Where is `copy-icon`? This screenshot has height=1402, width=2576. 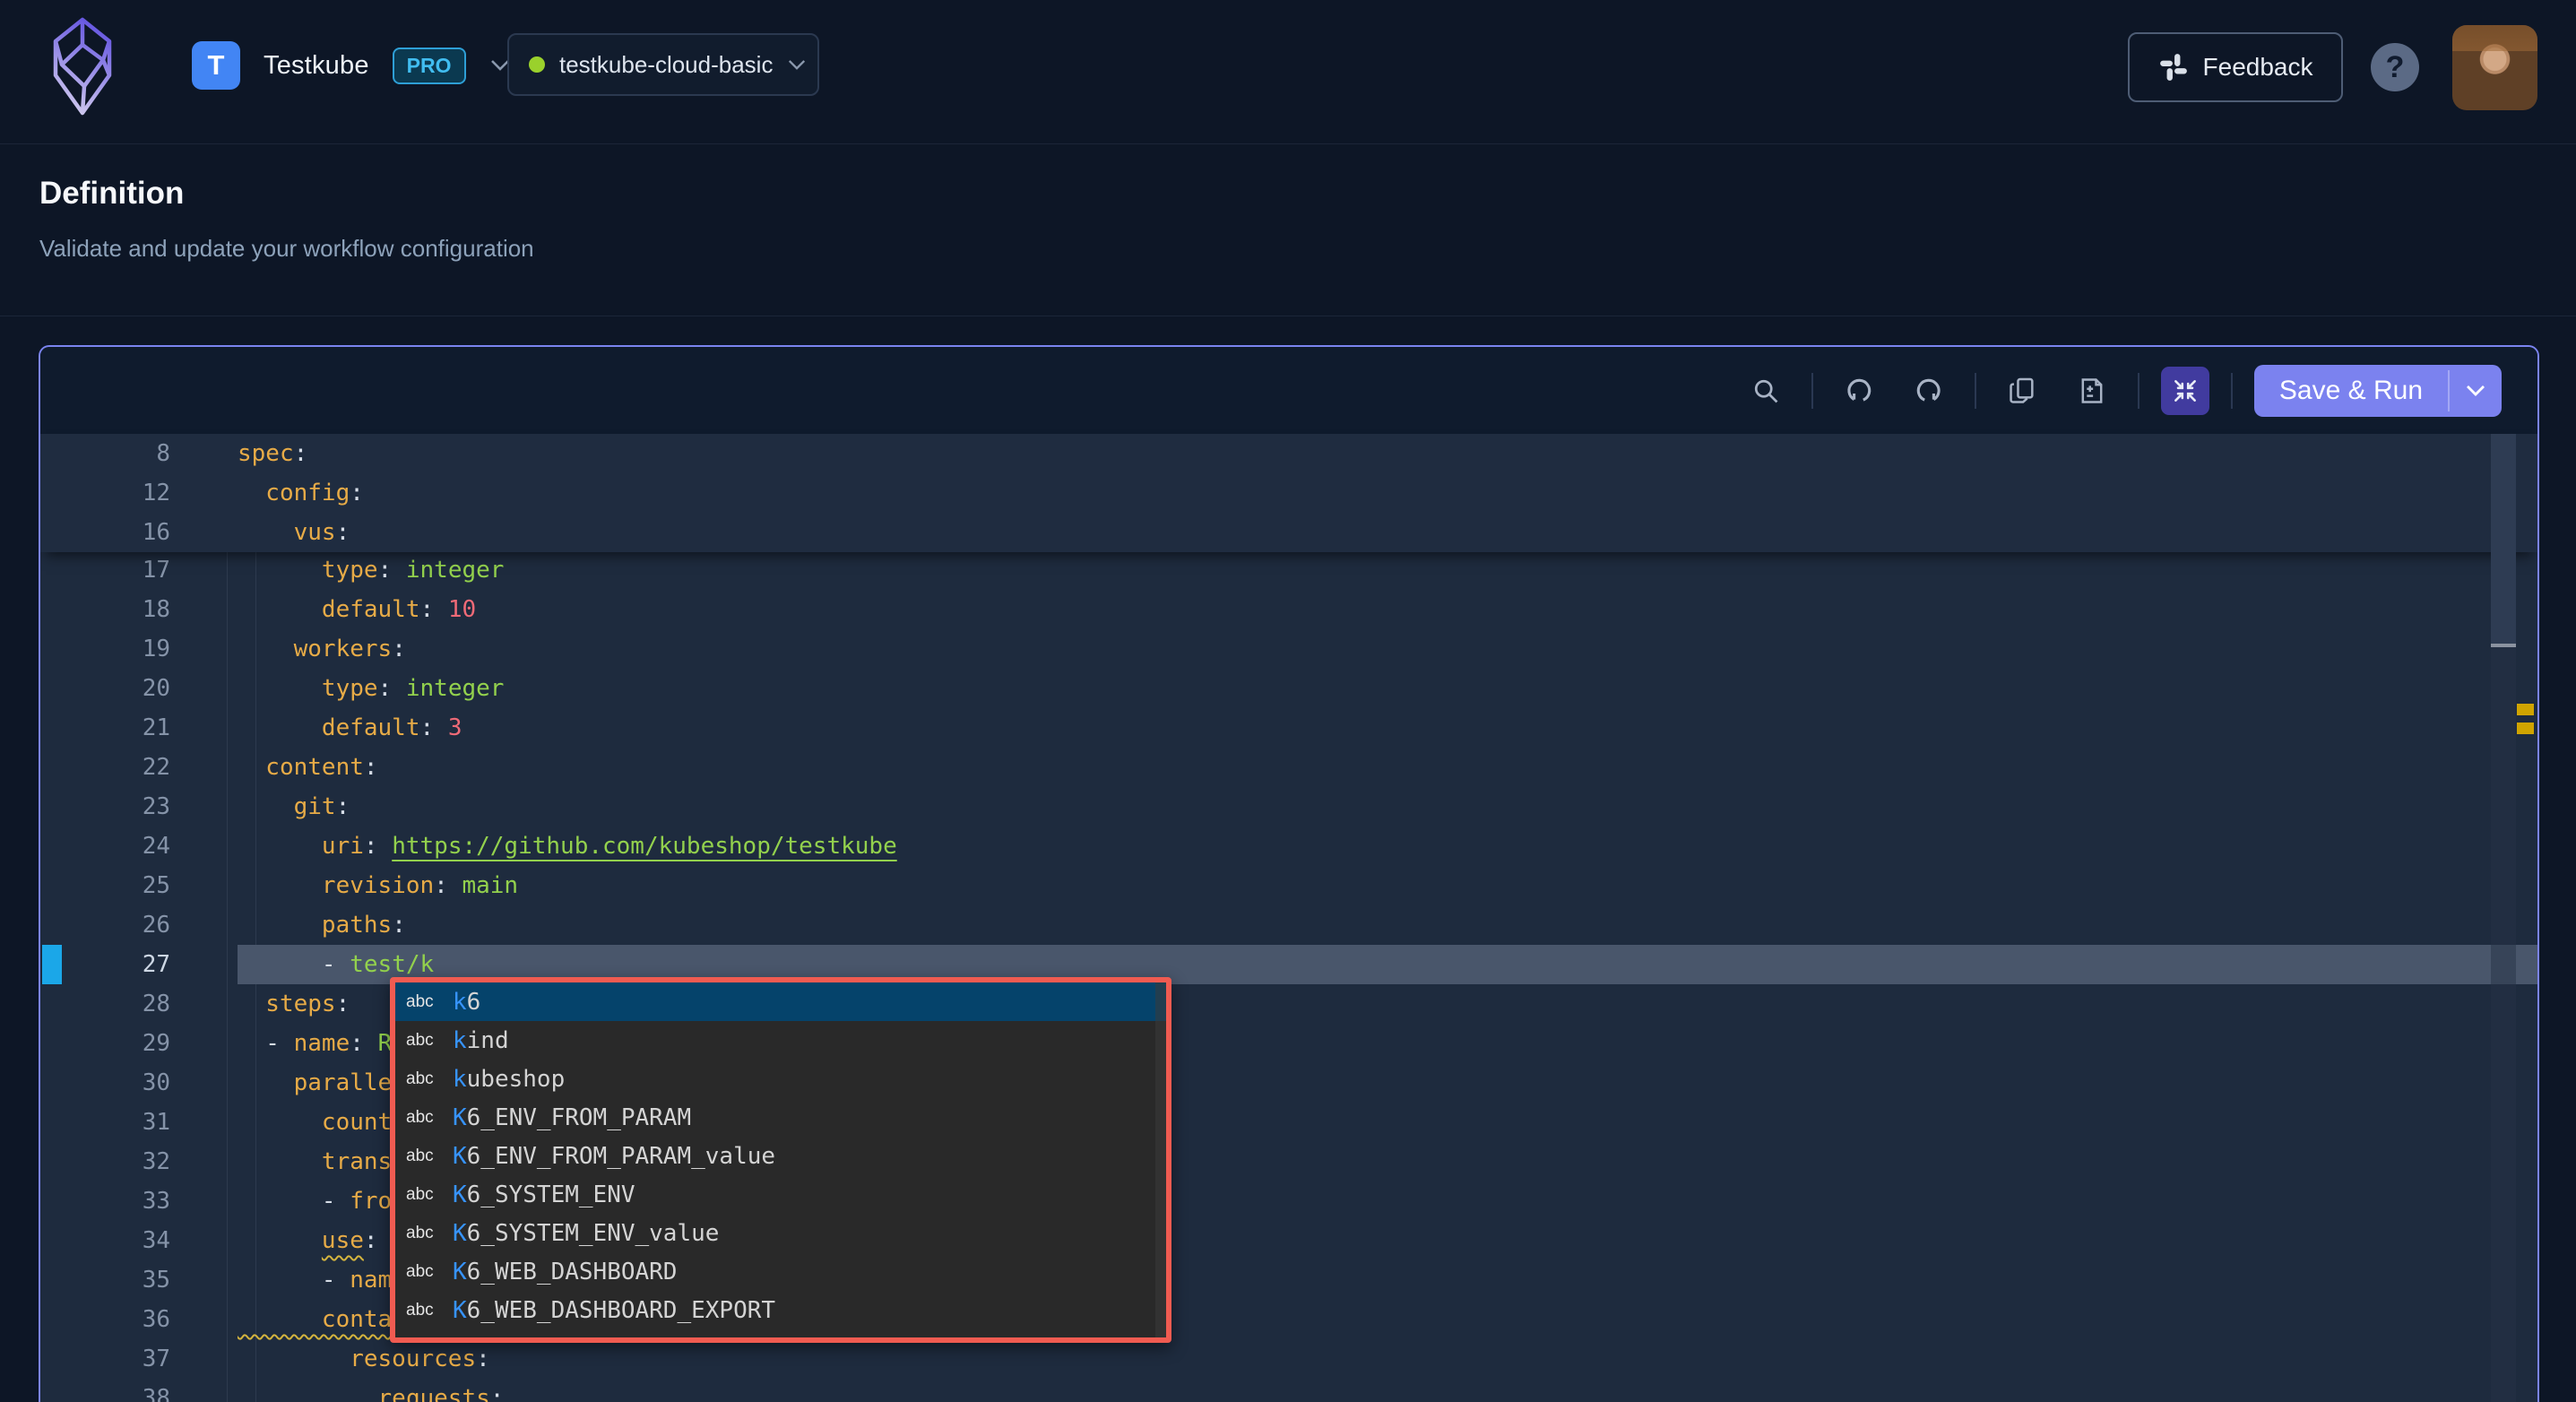 copy-icon is located at coordinates (2022, 391).